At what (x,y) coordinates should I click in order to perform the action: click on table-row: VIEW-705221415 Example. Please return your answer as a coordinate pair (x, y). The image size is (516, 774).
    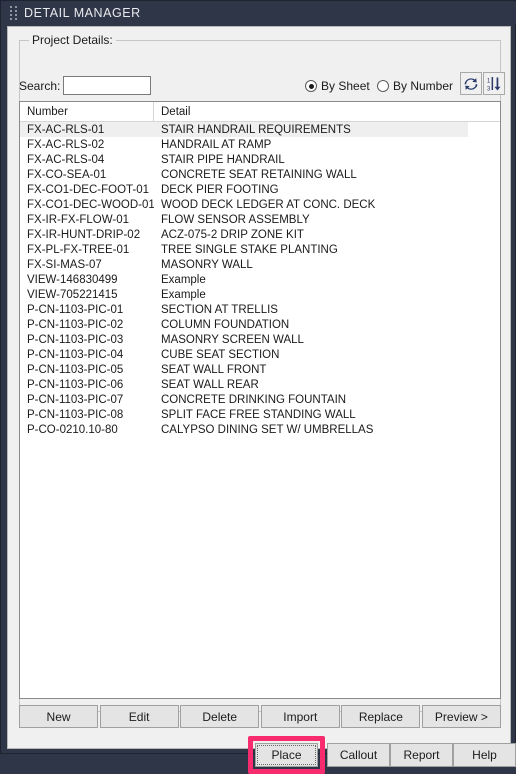
    Looking at the image, I should click on (260, 294).